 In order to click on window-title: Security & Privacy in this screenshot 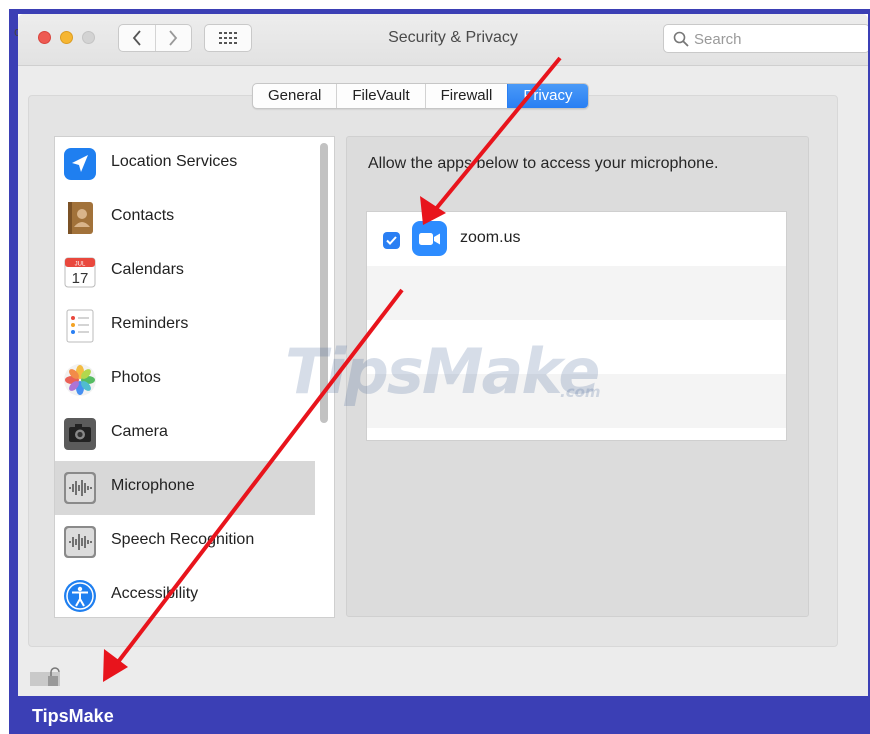, I will do `click(453, 37)`.